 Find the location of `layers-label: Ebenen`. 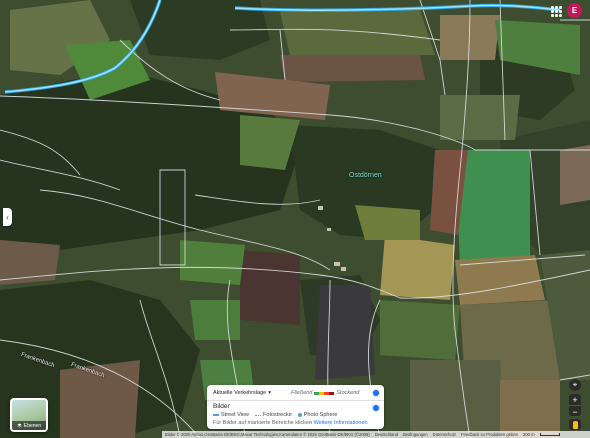

layers-label: Ebenen is located at coordinates (32, 425).